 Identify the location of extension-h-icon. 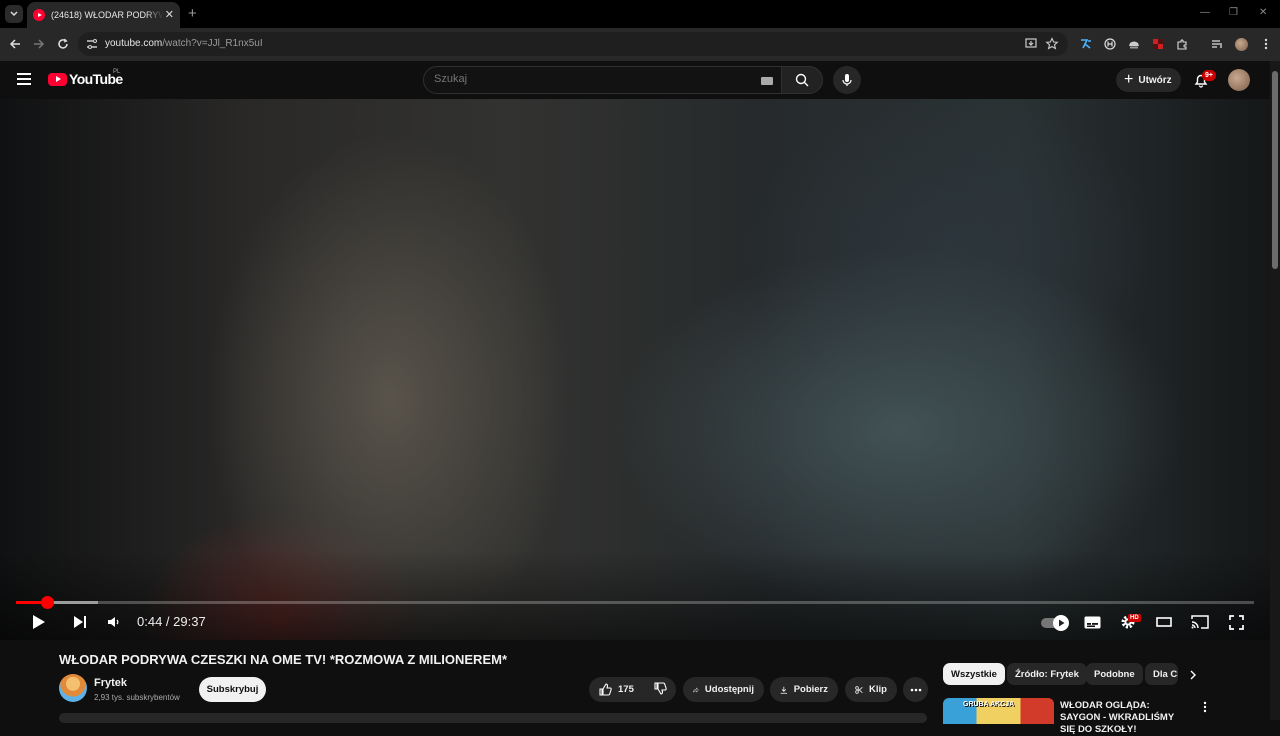
(1110, 44).